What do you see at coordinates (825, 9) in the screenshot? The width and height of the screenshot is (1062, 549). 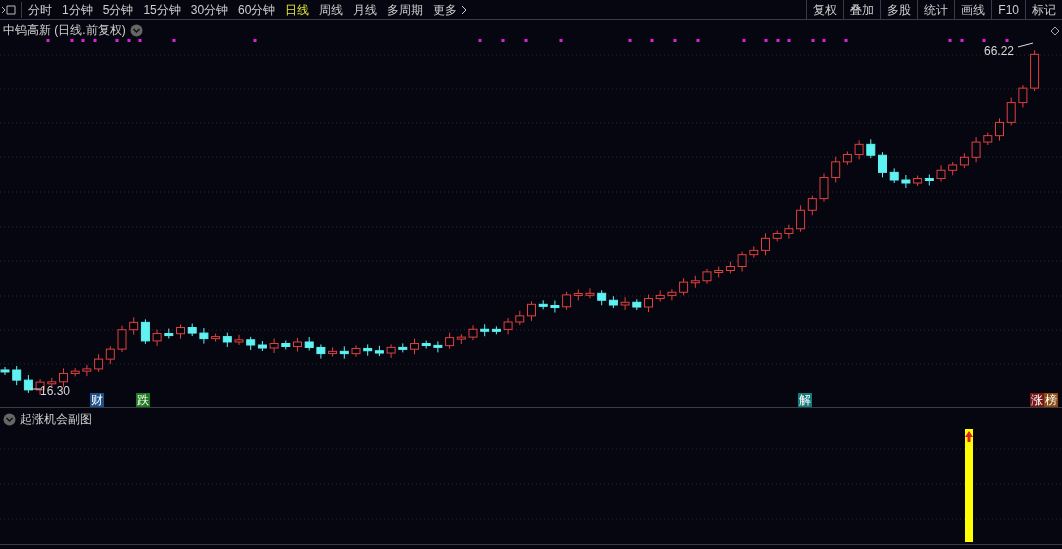 I see `toolbar-button: 复权` at bounding box center [825, 9].